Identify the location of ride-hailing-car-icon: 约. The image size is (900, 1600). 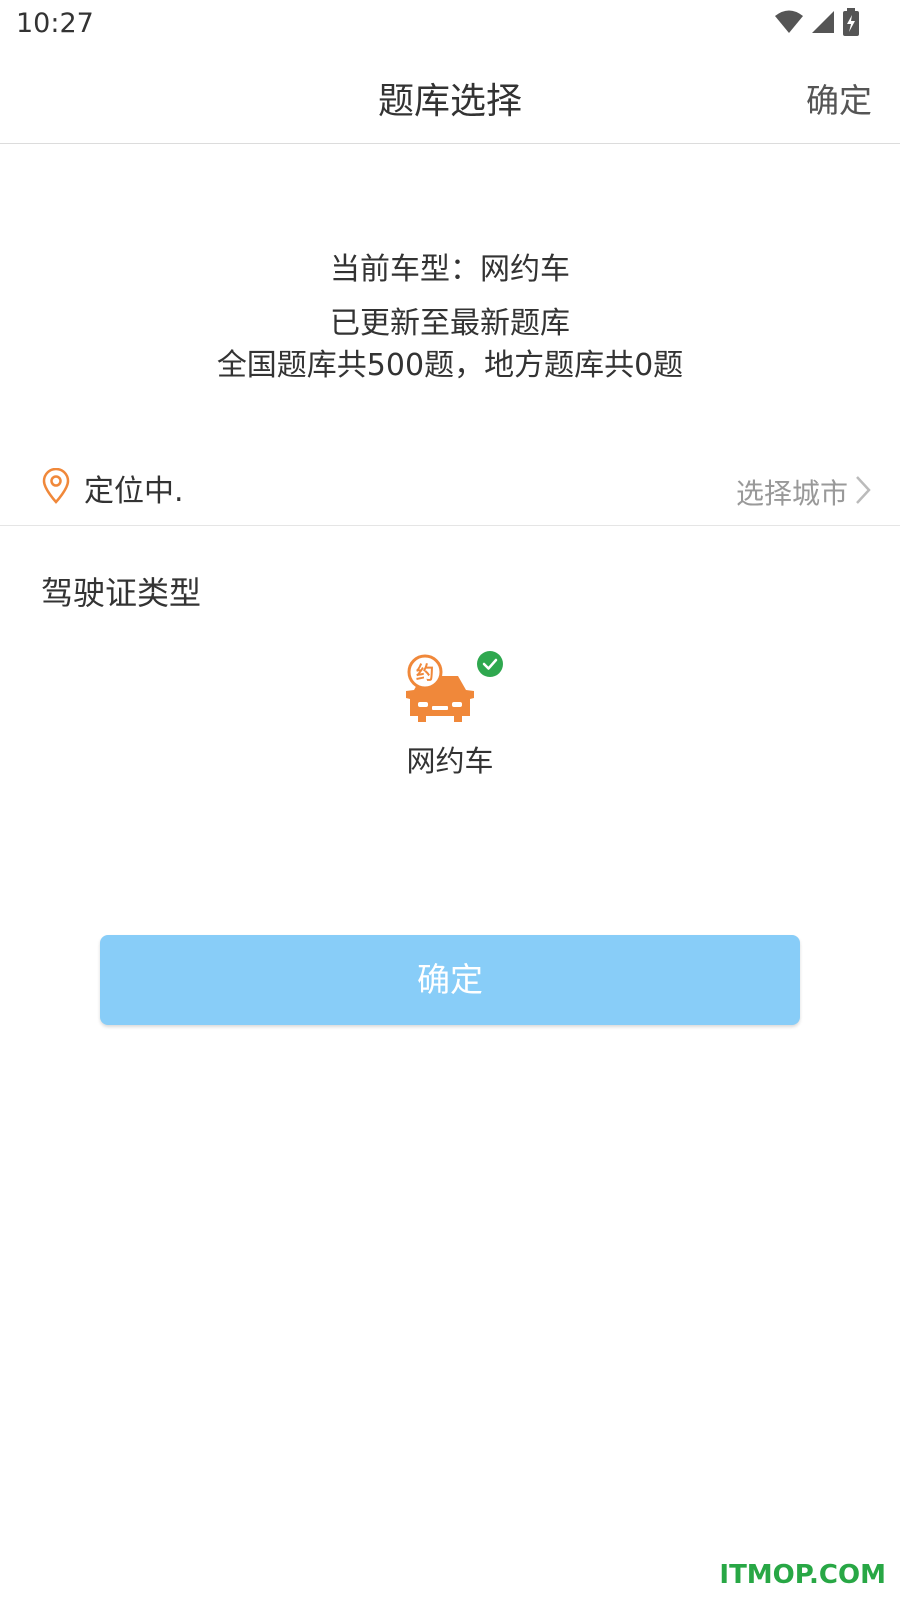
(440, 691).